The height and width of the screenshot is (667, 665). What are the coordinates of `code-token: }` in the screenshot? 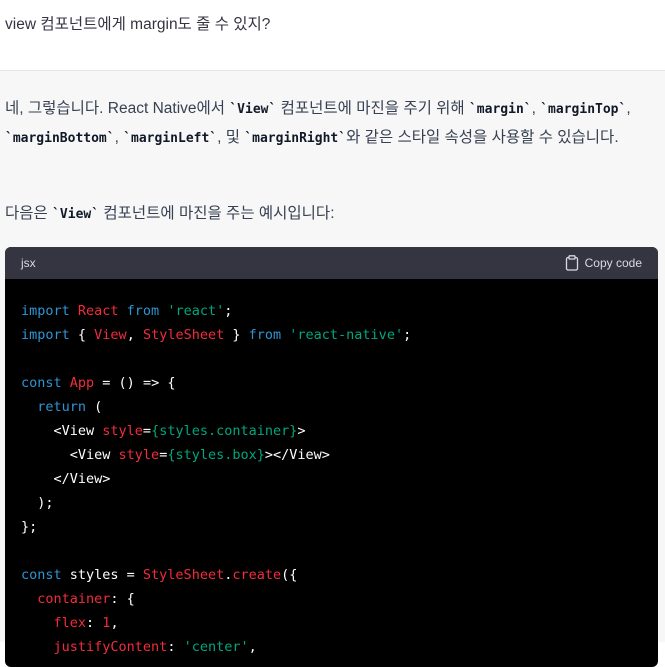 It's located at (236, 335).